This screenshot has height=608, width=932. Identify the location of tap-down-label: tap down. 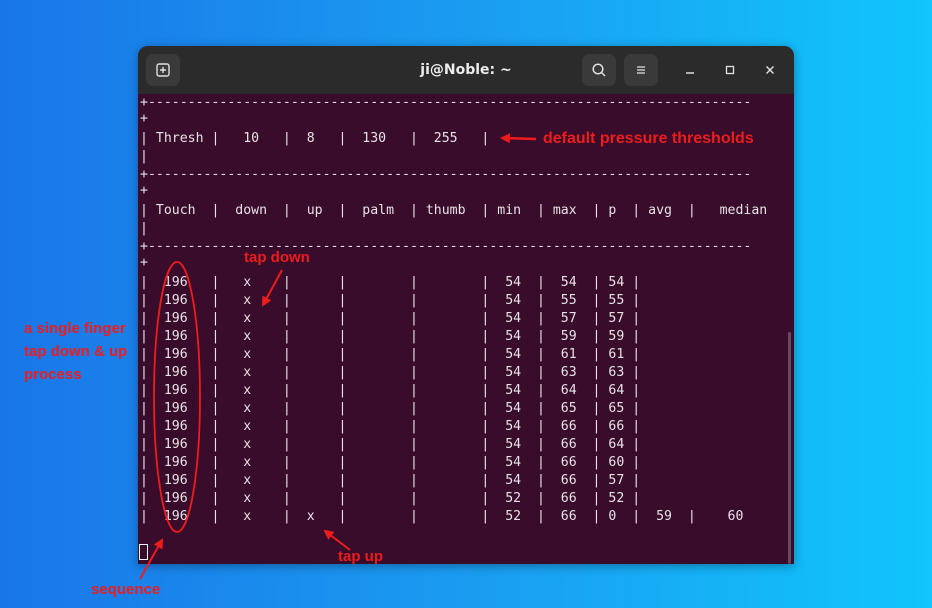
(277, 257).